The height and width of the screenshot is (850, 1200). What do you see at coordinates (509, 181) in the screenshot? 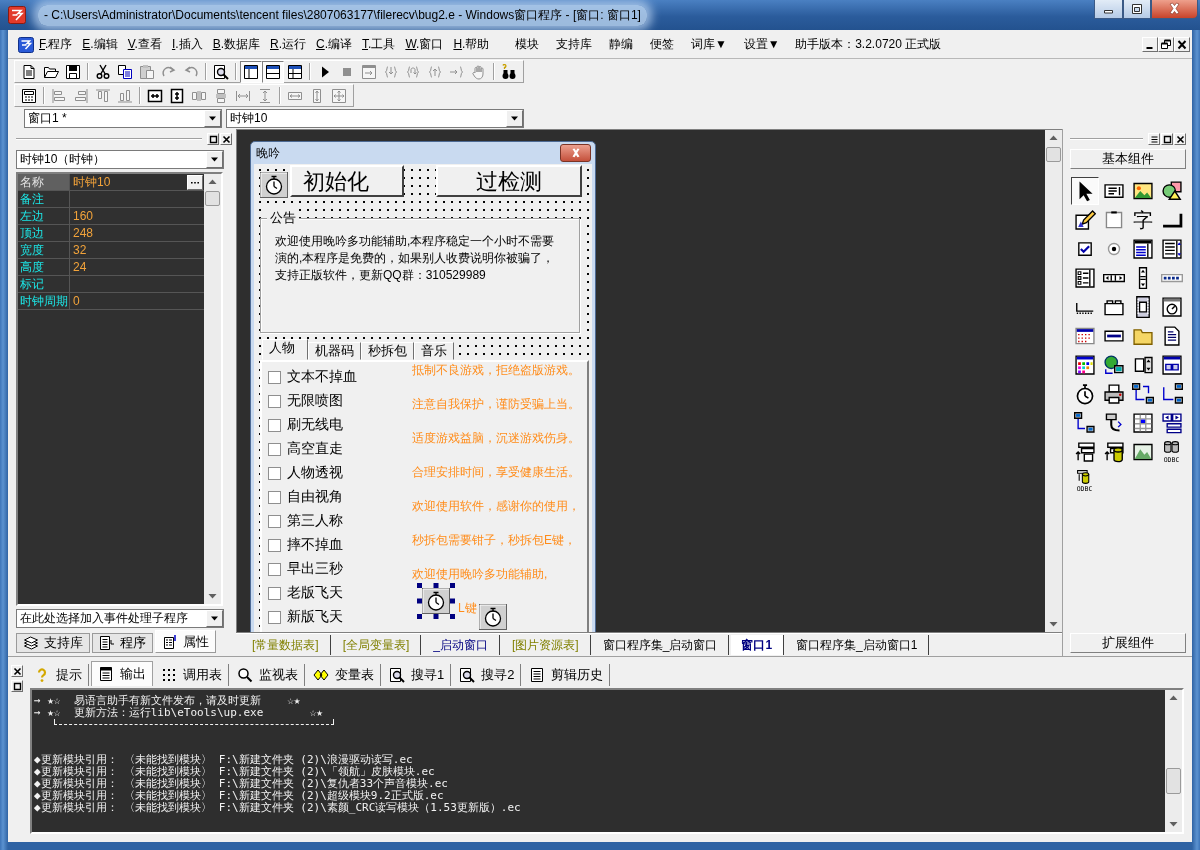
I see `form-button: 过检测` at bounding box center [509, 181].